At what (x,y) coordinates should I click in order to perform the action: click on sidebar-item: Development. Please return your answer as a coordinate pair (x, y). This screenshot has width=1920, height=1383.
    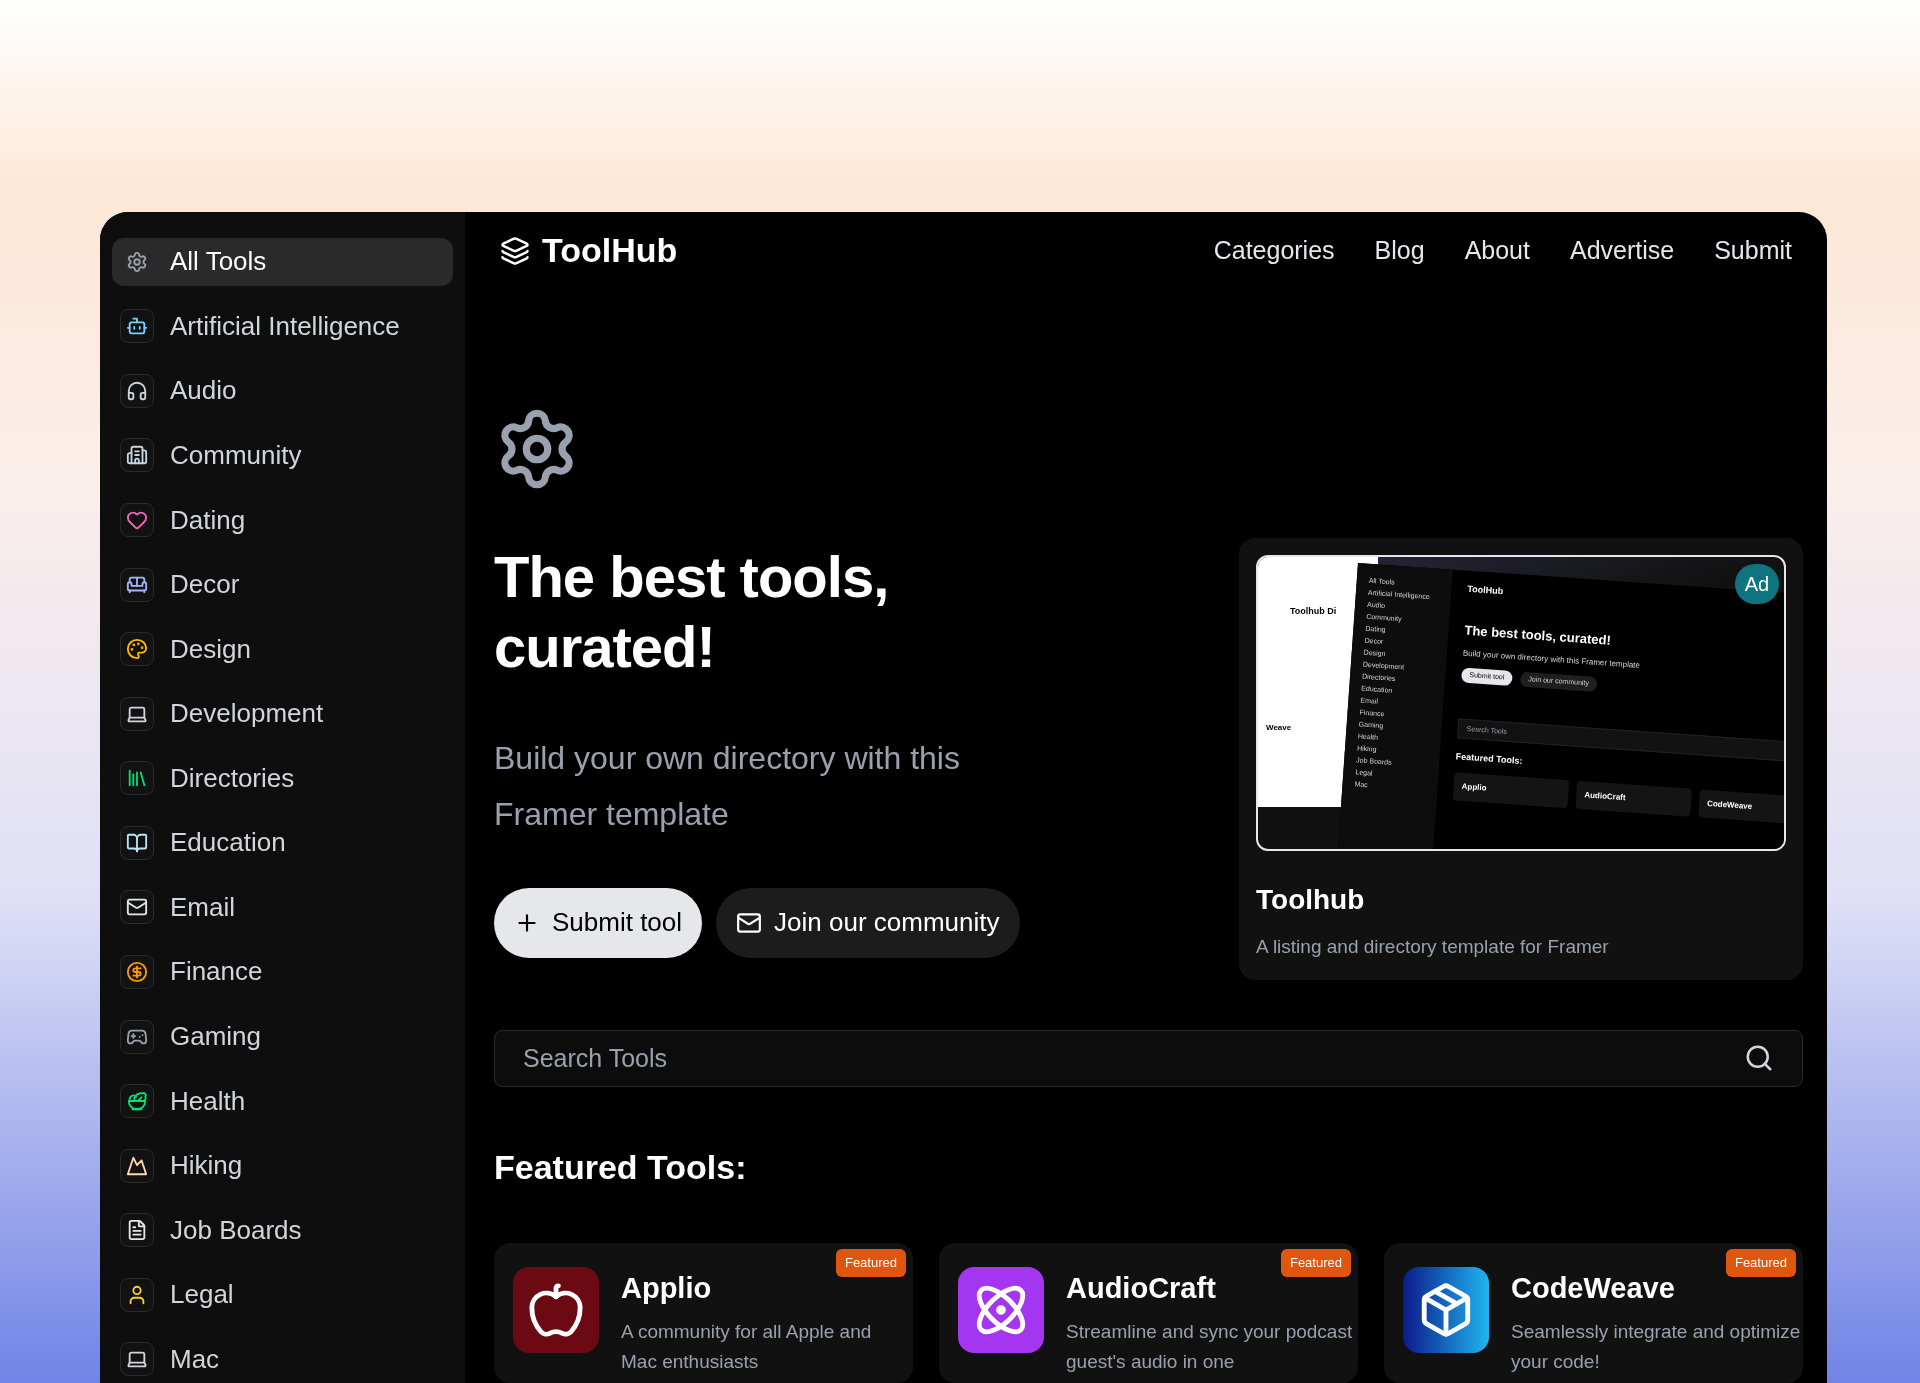
    Looking at the image, I should click on (282, 713).